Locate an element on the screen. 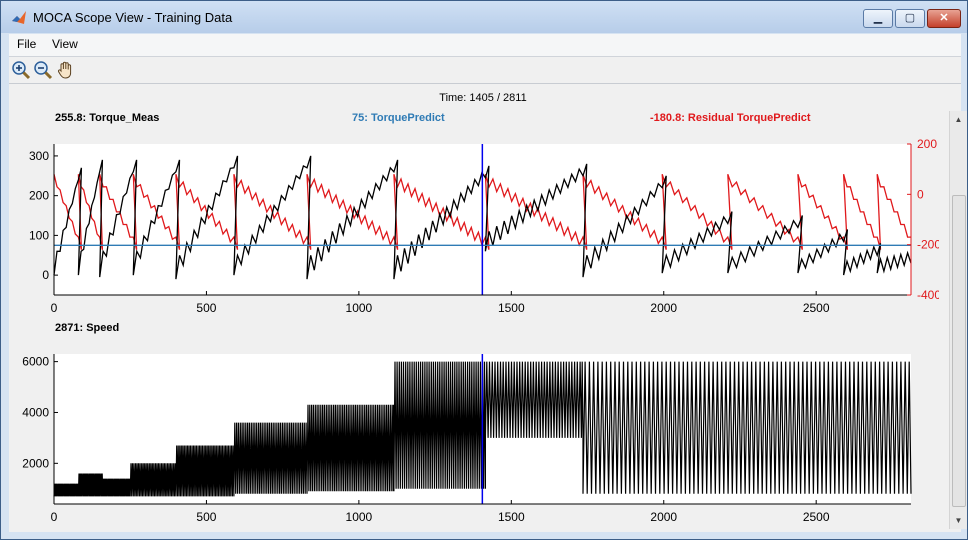  menu-view: View is located at coordinates (65, 44).